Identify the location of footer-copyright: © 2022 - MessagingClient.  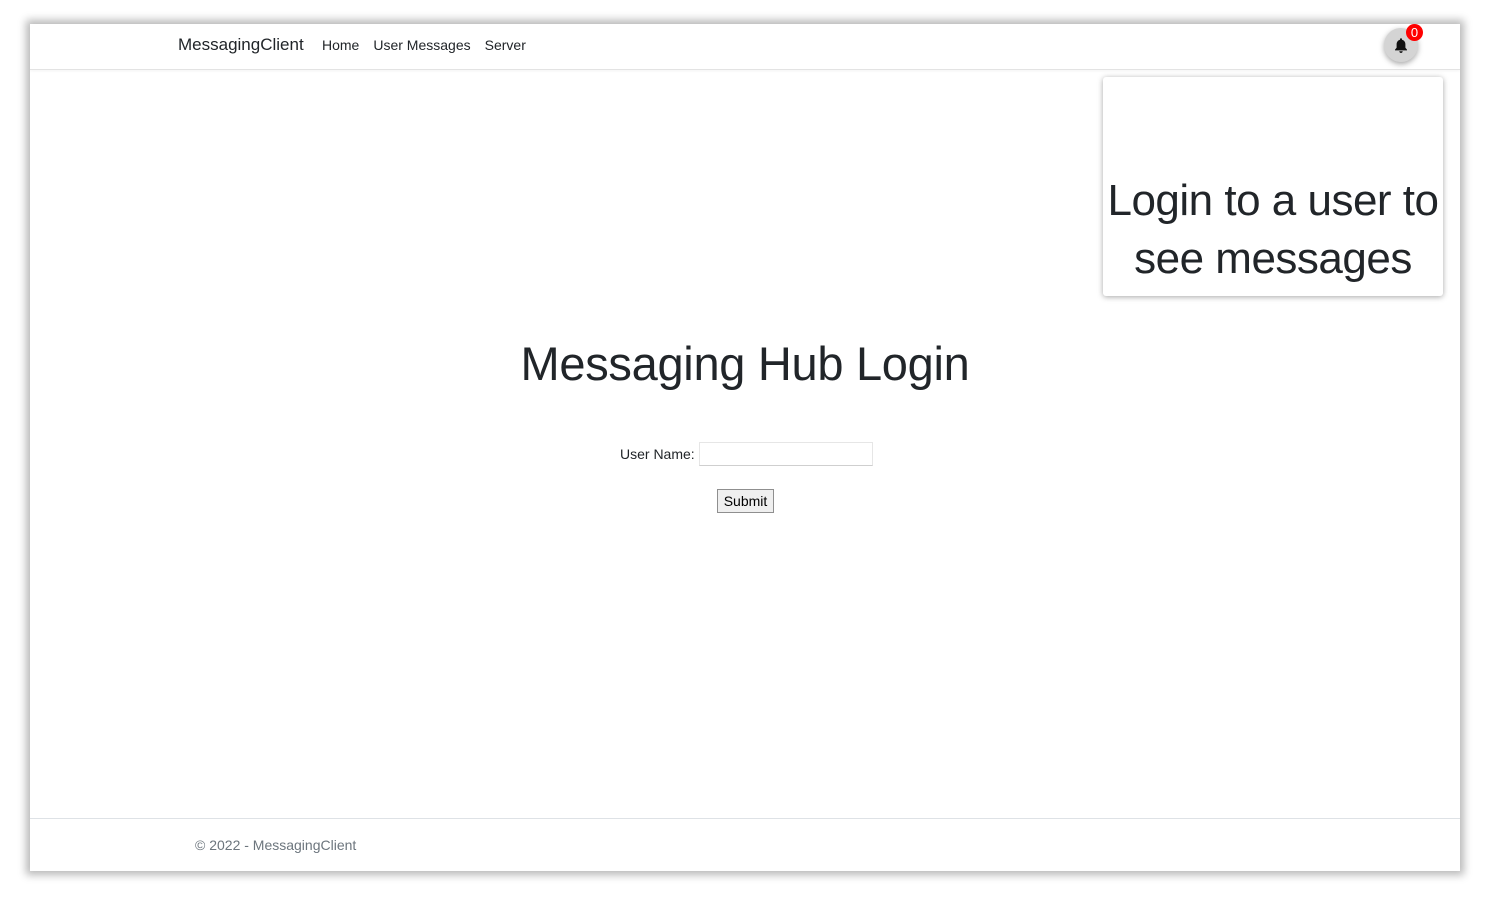
(276, 845).